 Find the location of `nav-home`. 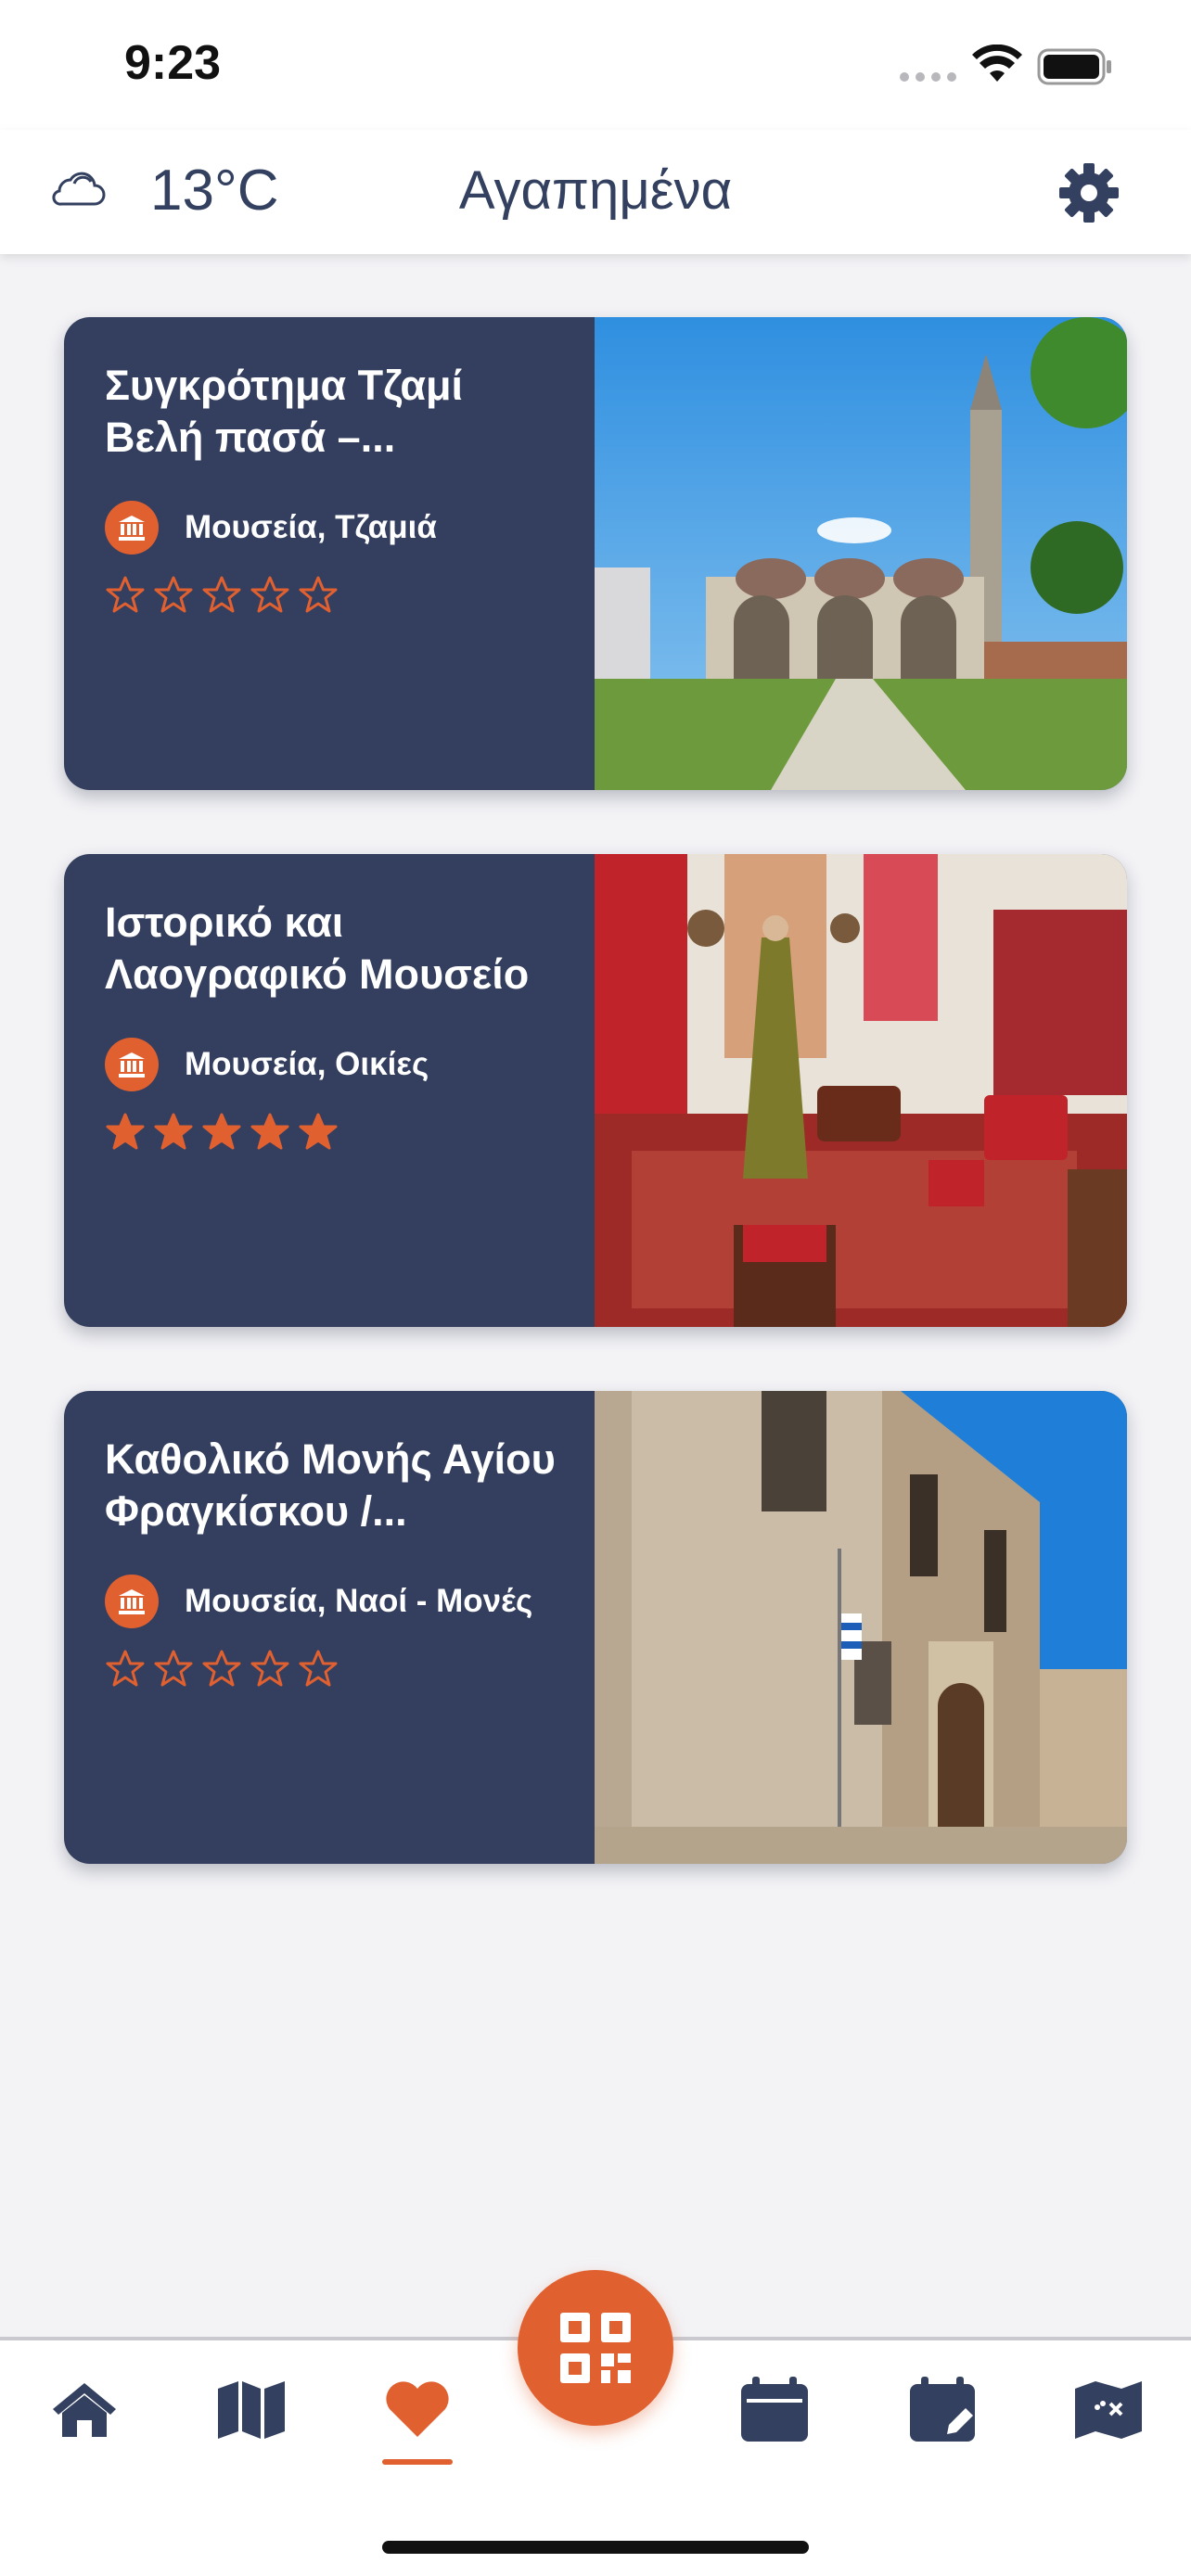

nav-home is located at coordinates (84, 2410).